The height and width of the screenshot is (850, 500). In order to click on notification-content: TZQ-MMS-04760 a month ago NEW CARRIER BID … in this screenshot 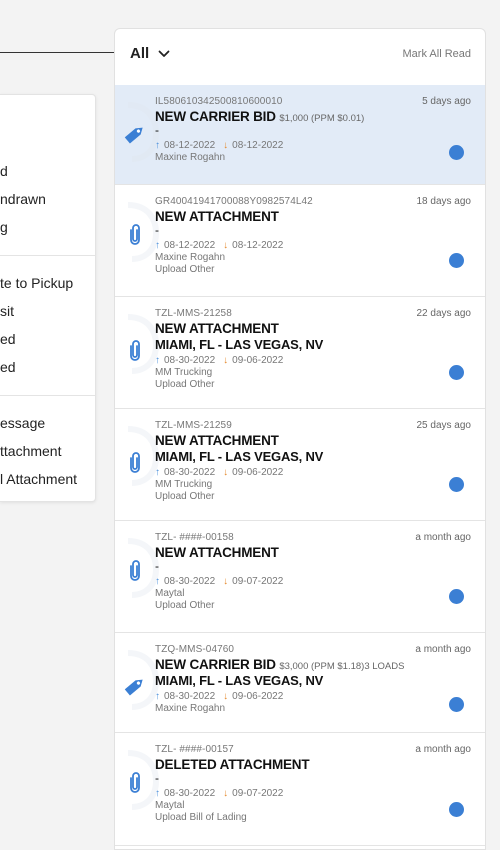, I will do `click(313, 679)`.